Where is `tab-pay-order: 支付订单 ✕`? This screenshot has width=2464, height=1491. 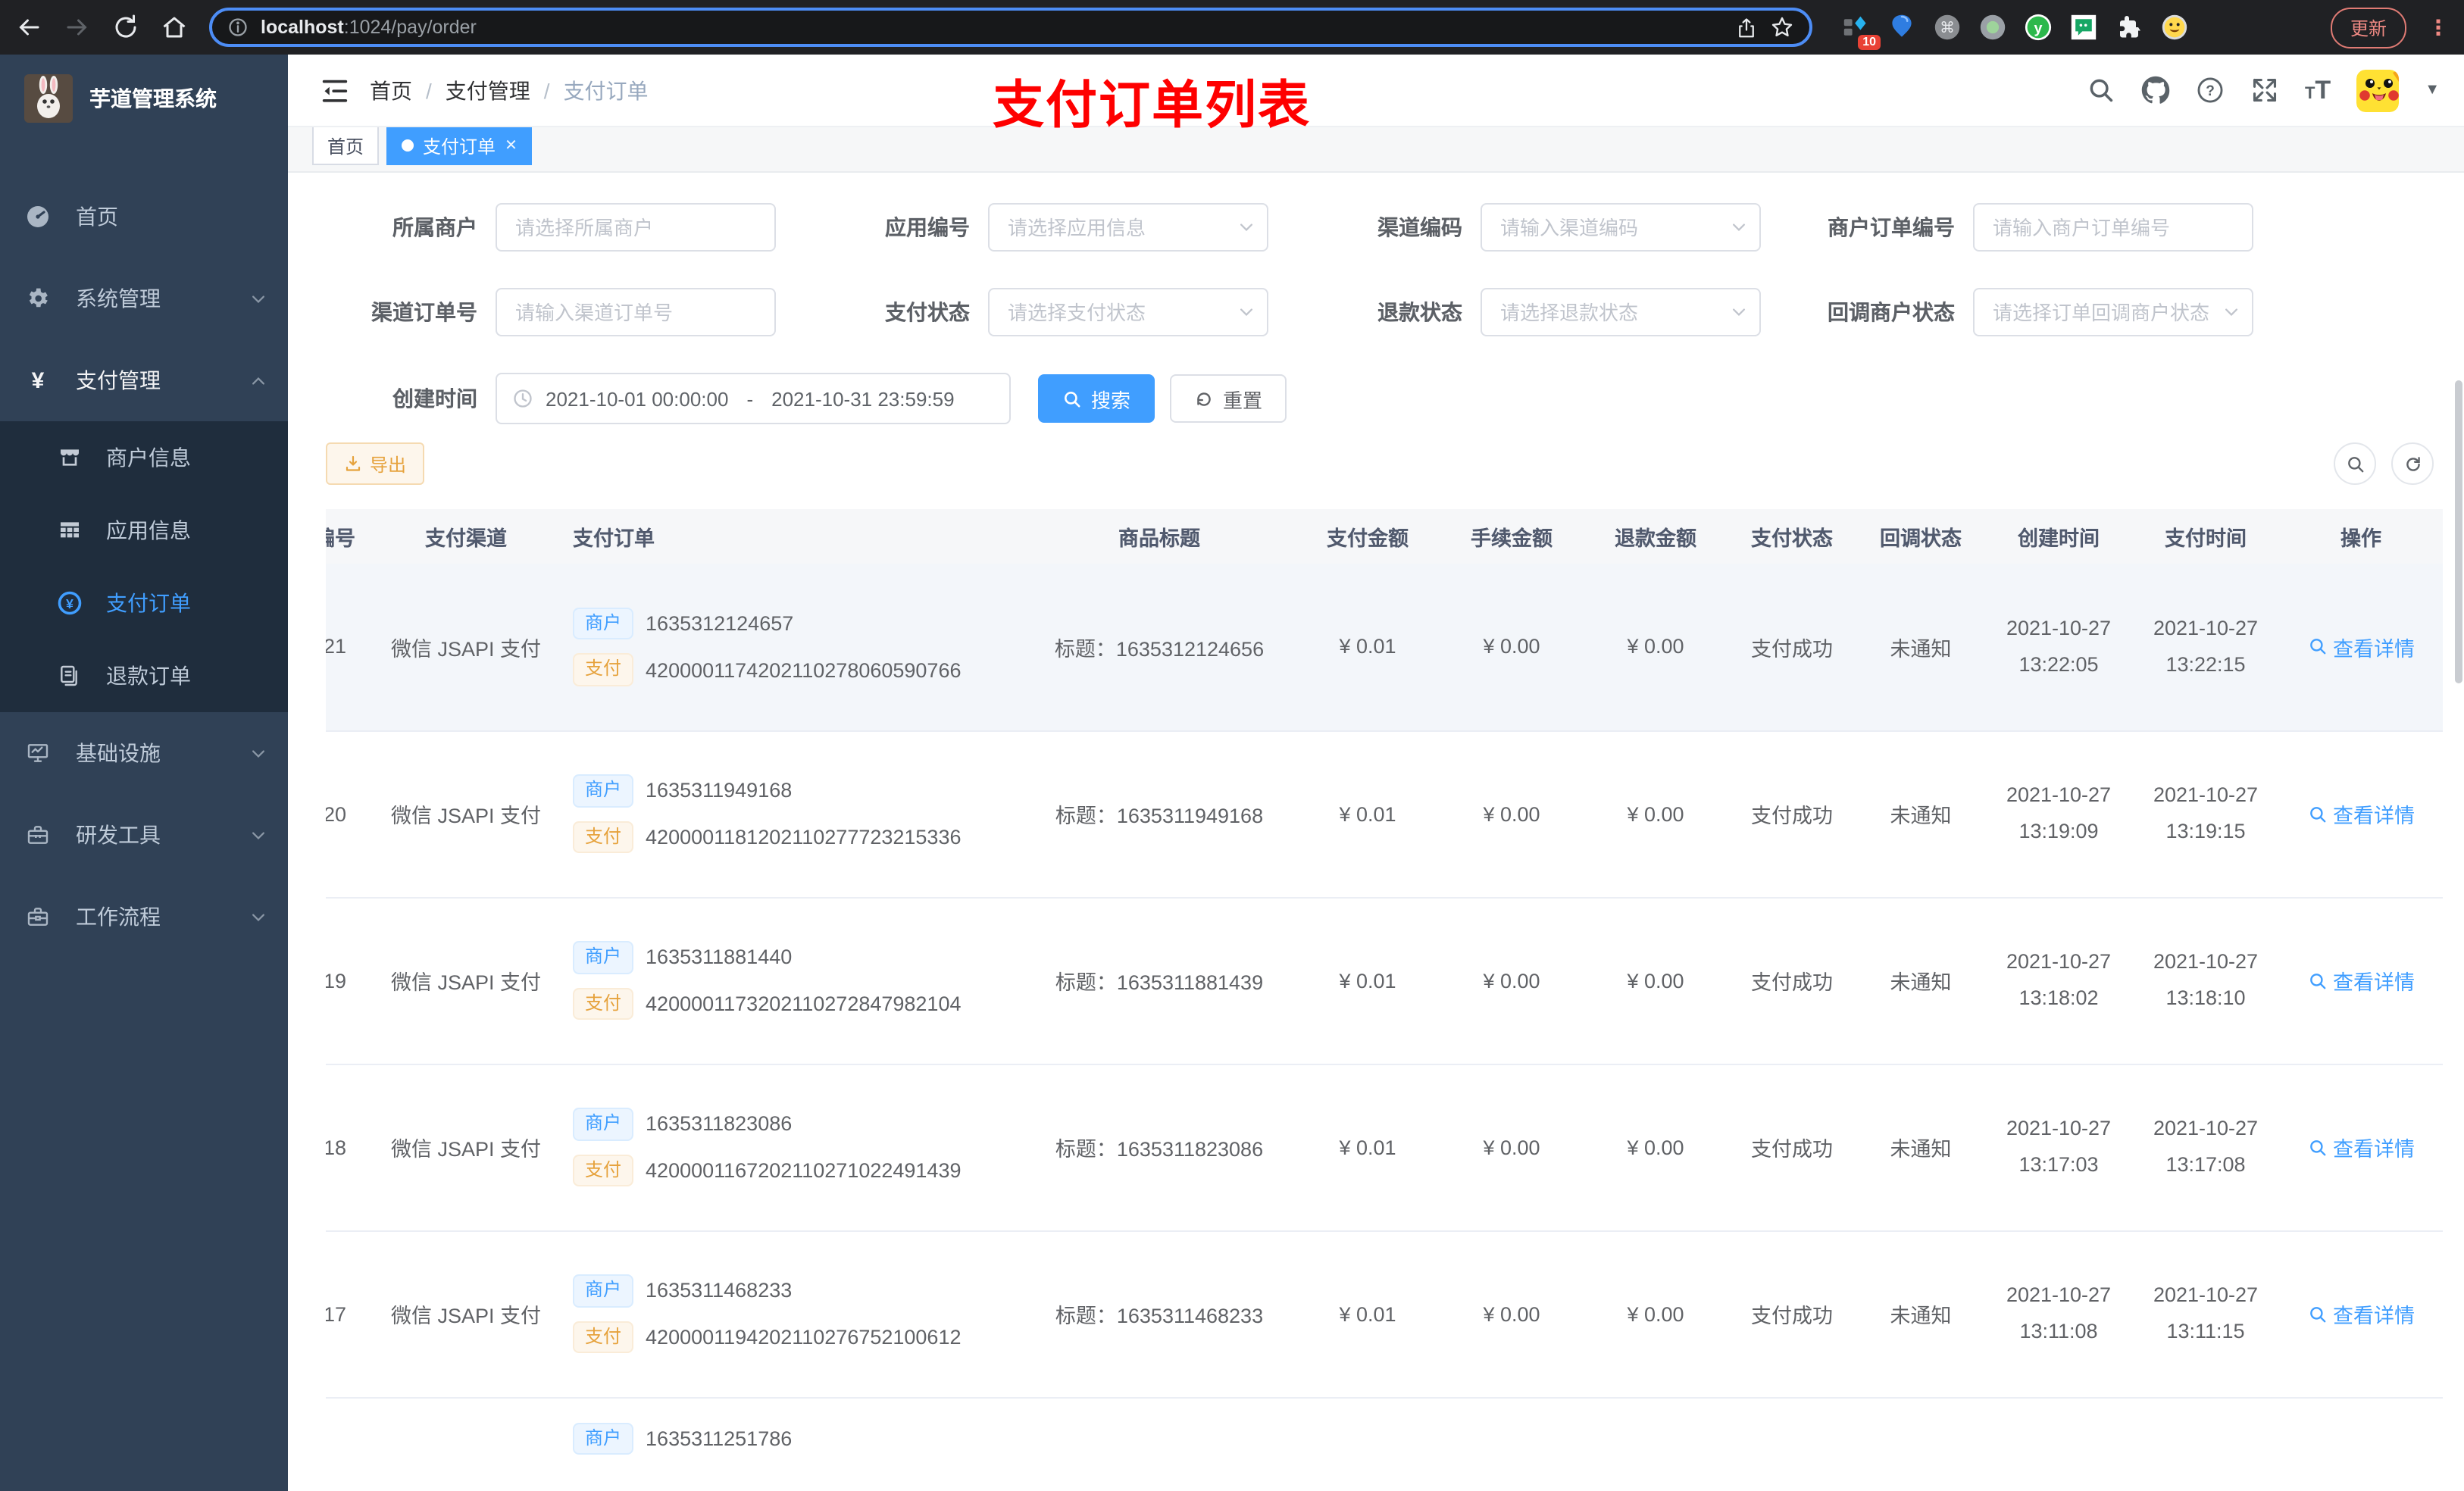
tab-pay-order: 支付订单 ✕ is located at coordinates (459, 145).